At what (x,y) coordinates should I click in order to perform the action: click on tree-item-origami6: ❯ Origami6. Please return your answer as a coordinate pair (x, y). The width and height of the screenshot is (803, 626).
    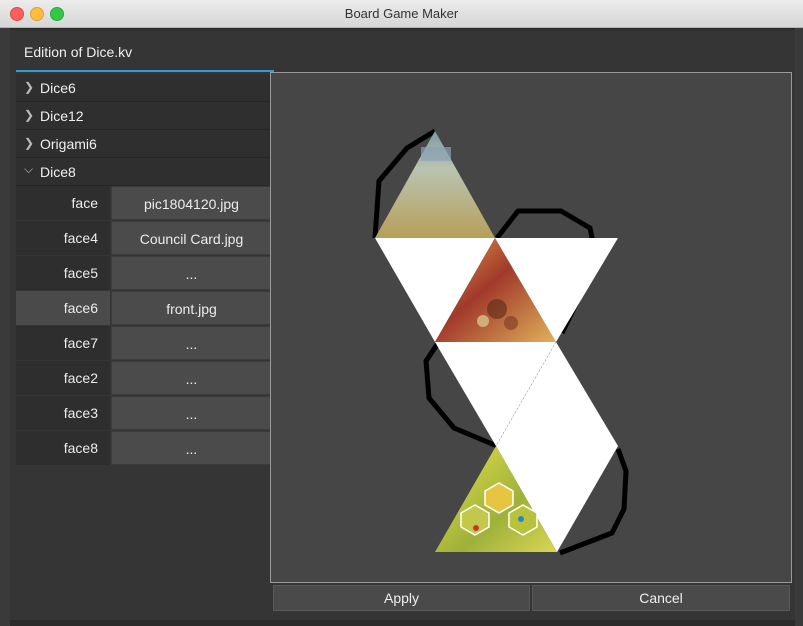
    Looking at the image, I should click on (144, 144).